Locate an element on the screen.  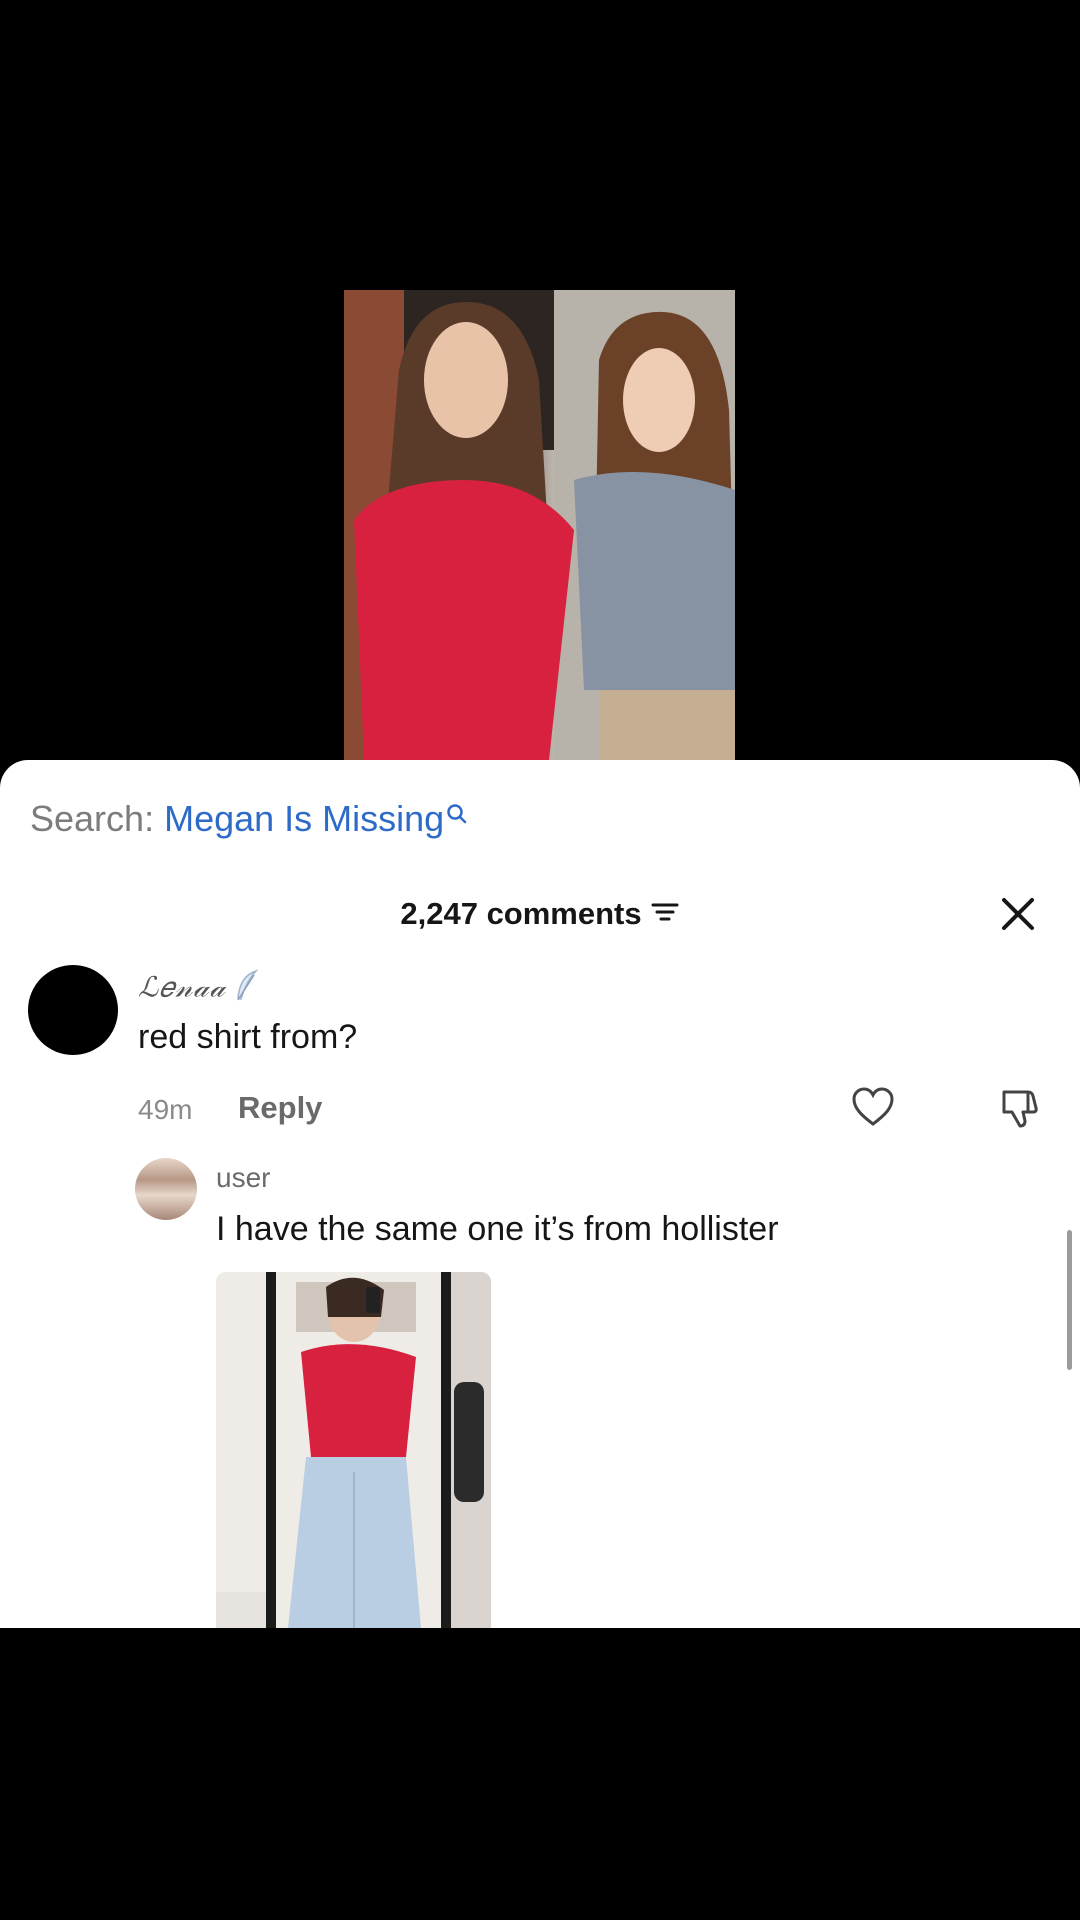
reply-button: Reply is located at coordinates (280, 1108).